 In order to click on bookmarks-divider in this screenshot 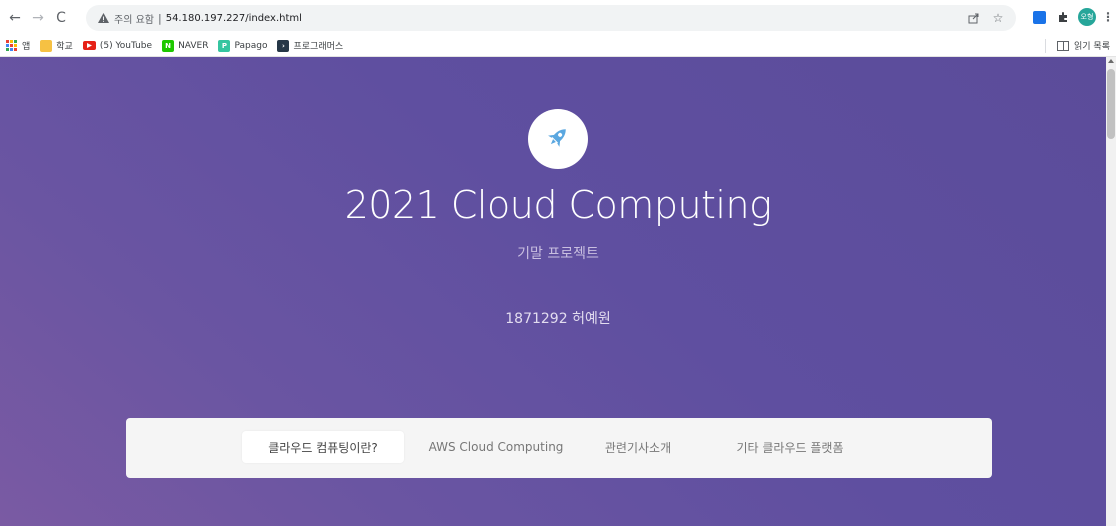, I will do `click(1045, 46)`.